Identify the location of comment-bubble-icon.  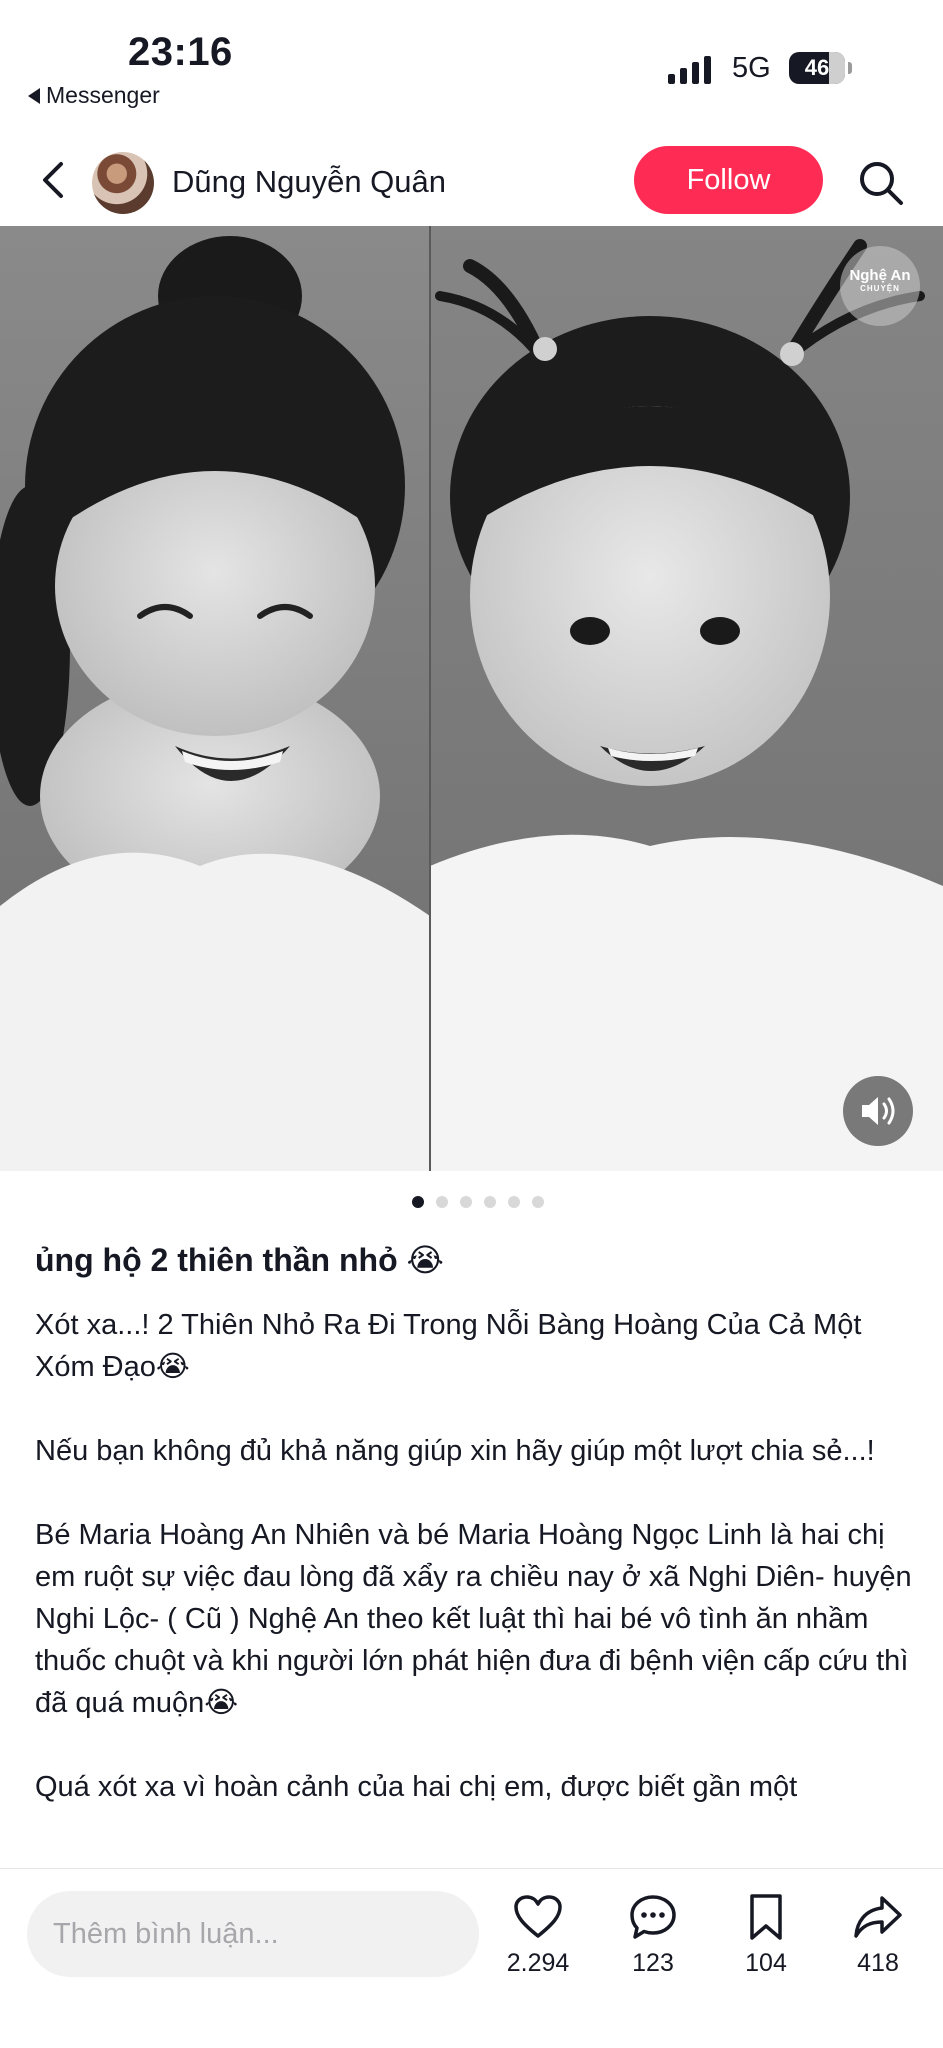
(653, 1917).